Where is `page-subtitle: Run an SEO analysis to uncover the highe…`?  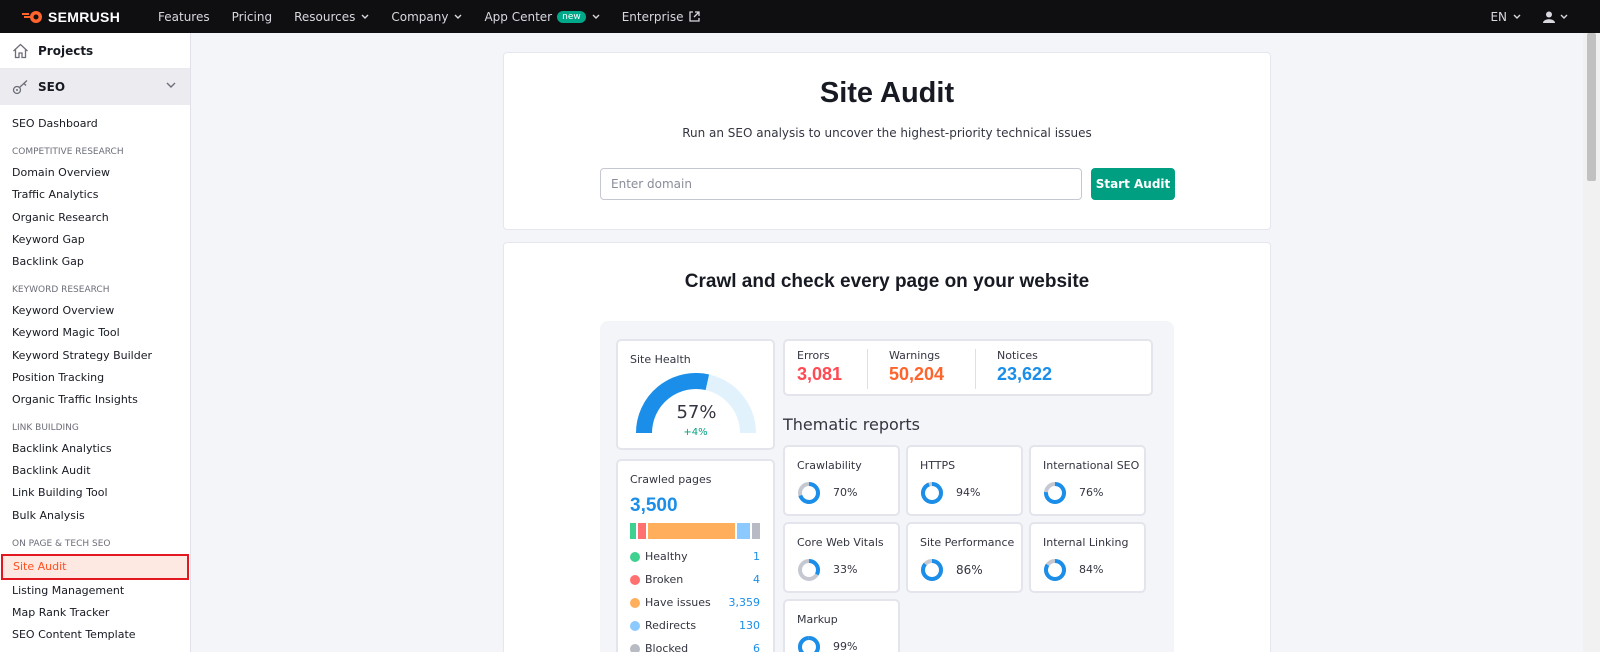 page-subtitle: Run an SEO analysis to uncover the highe… is located at coordinates (887, 133).